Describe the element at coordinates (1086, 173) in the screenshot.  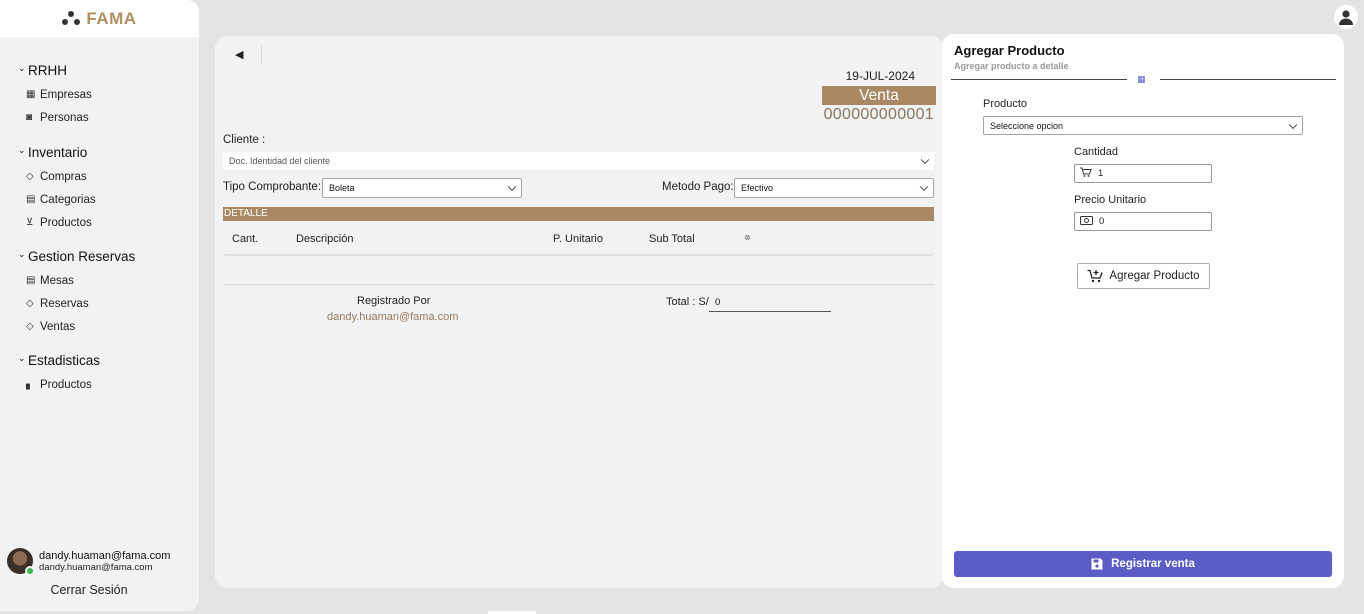
I see `cart-icon` at that location.